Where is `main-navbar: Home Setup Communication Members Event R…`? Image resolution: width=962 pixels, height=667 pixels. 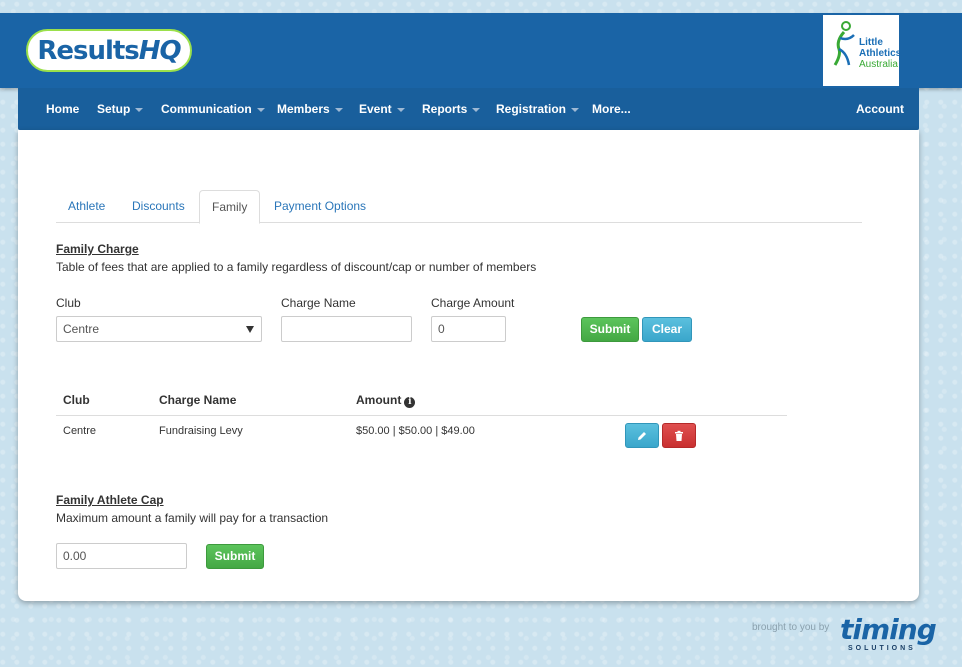
main-navbar: Home Setup Communication Members Event R… is located at coordinates (468, 109).